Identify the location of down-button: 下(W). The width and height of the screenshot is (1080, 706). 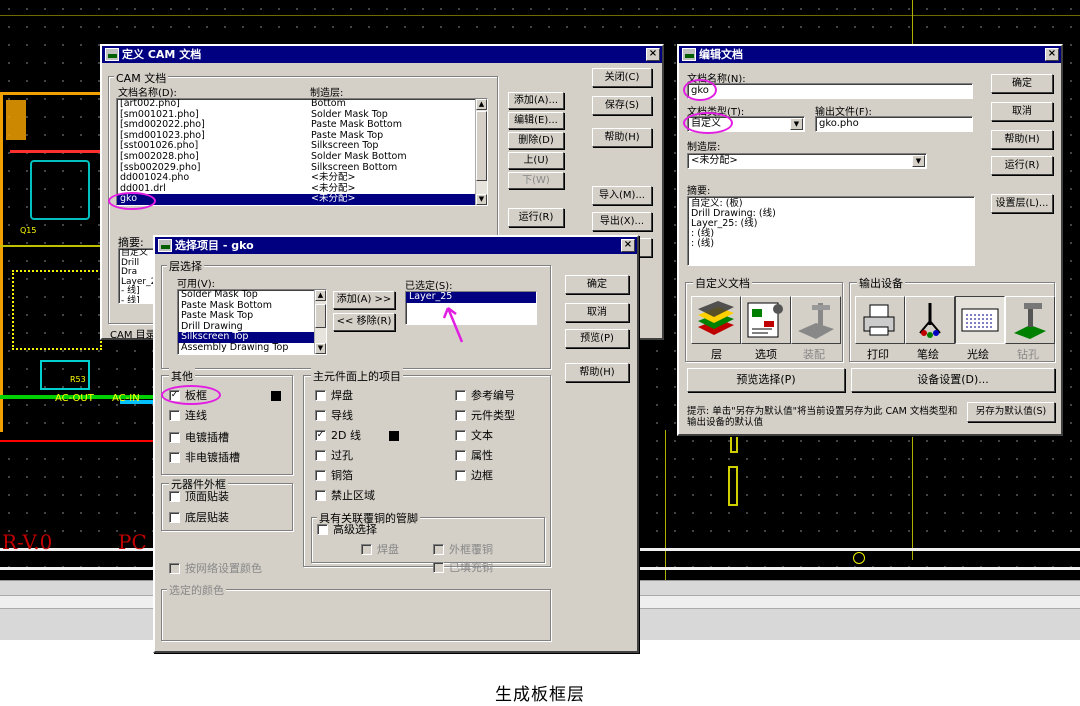
(536, 180).